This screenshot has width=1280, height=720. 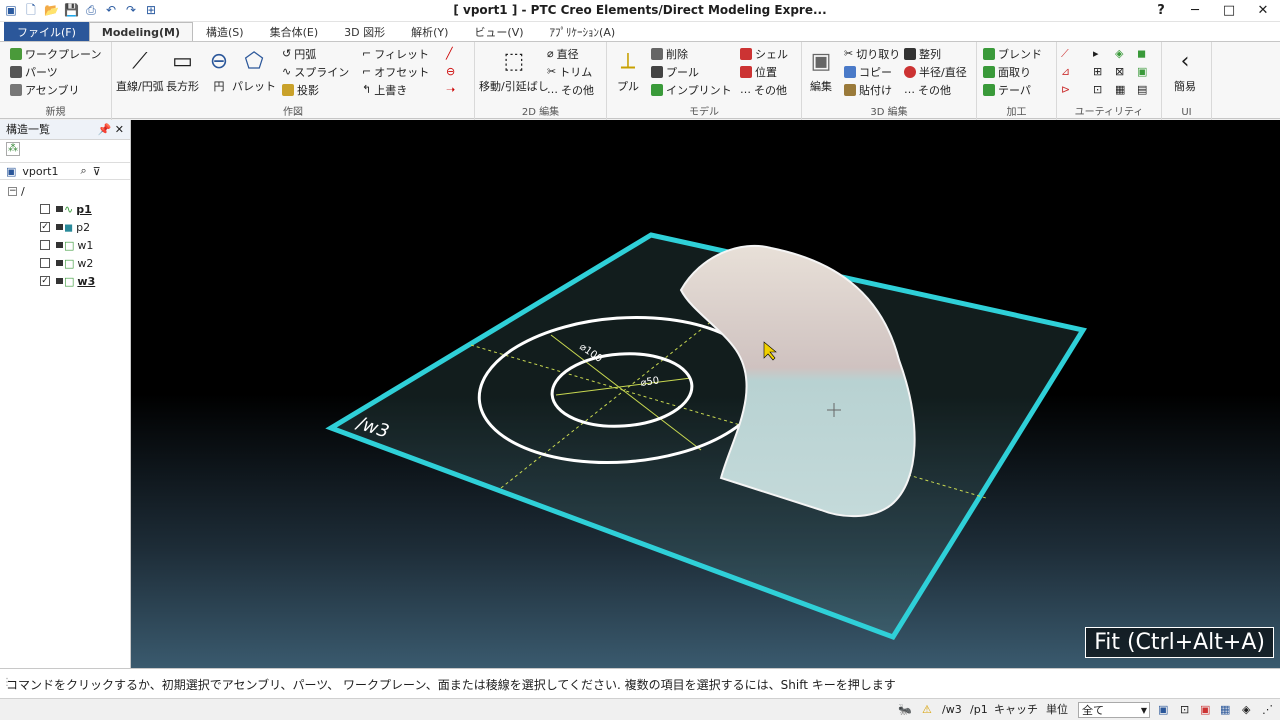 I want to click on rectangle-button: ▭ 長方形, so click(x=182, y=70).